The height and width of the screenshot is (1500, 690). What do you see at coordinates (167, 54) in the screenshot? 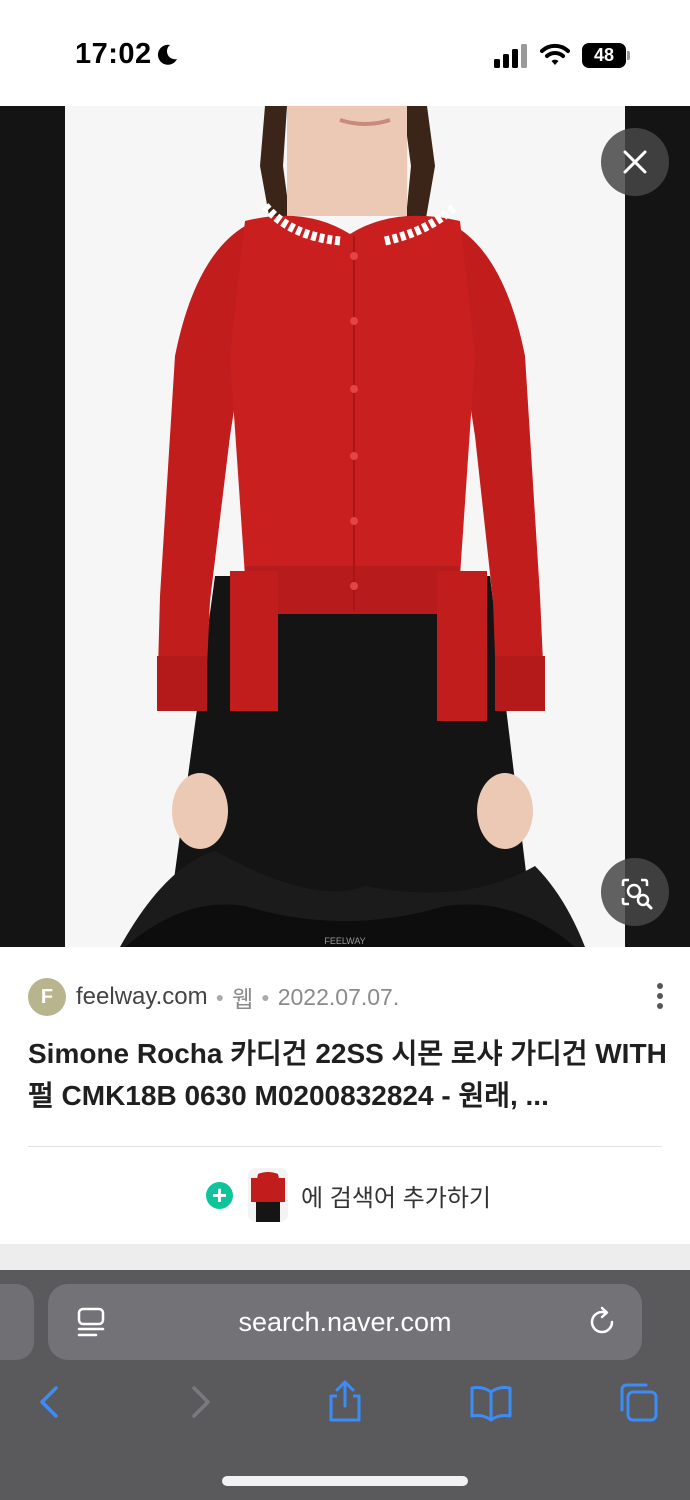
I see `moon-icon` at bounding box center [167, 54].